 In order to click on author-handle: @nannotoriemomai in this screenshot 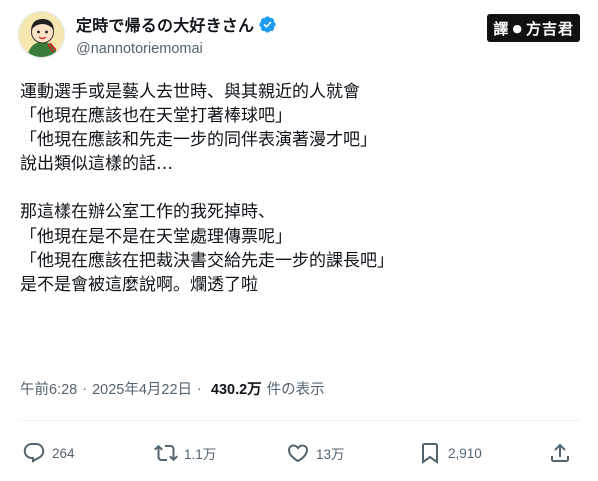, I will do `click(176, 49)`.